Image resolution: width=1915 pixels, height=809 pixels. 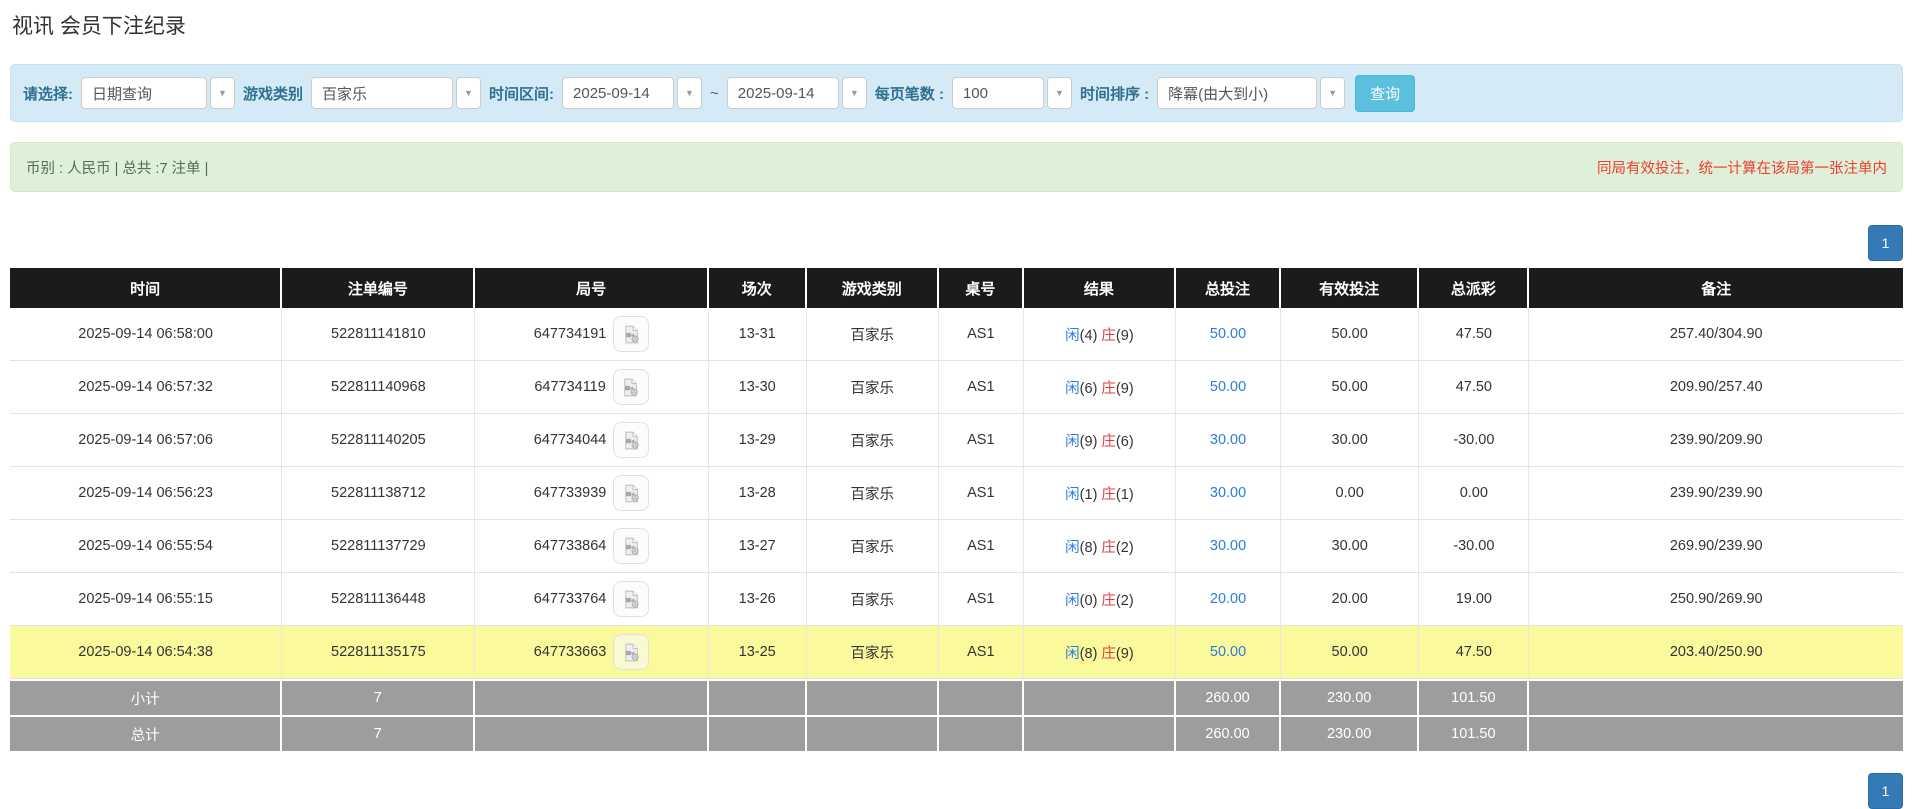 What do you see at coordinates (379, 652) in the screenshot?
I see `cell-bet-id: 522811135175` at bounding box center [379, 652].